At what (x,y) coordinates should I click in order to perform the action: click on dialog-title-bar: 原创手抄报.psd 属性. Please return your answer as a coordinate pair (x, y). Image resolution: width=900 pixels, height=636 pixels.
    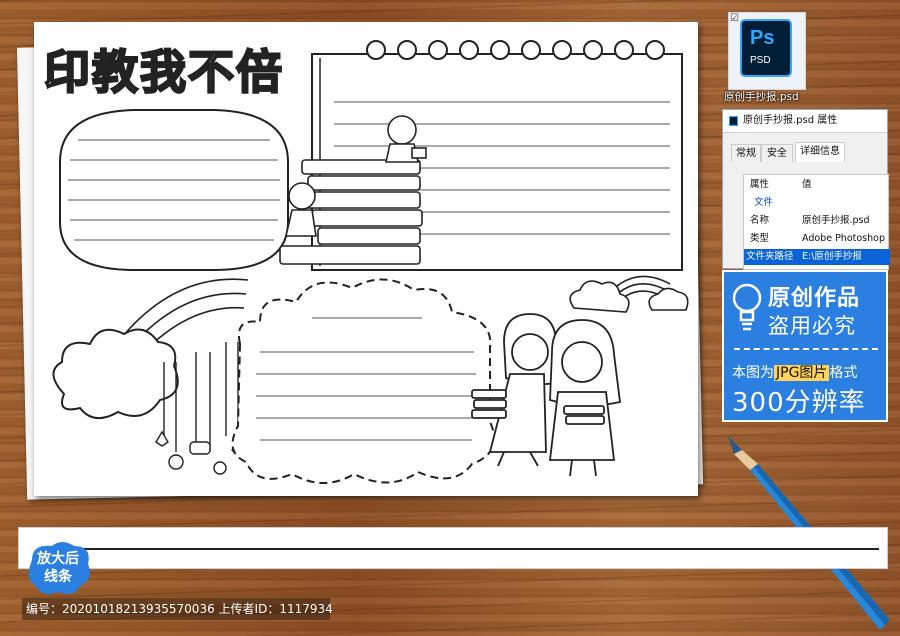
    Looking at the image, I should click on (805, 121).